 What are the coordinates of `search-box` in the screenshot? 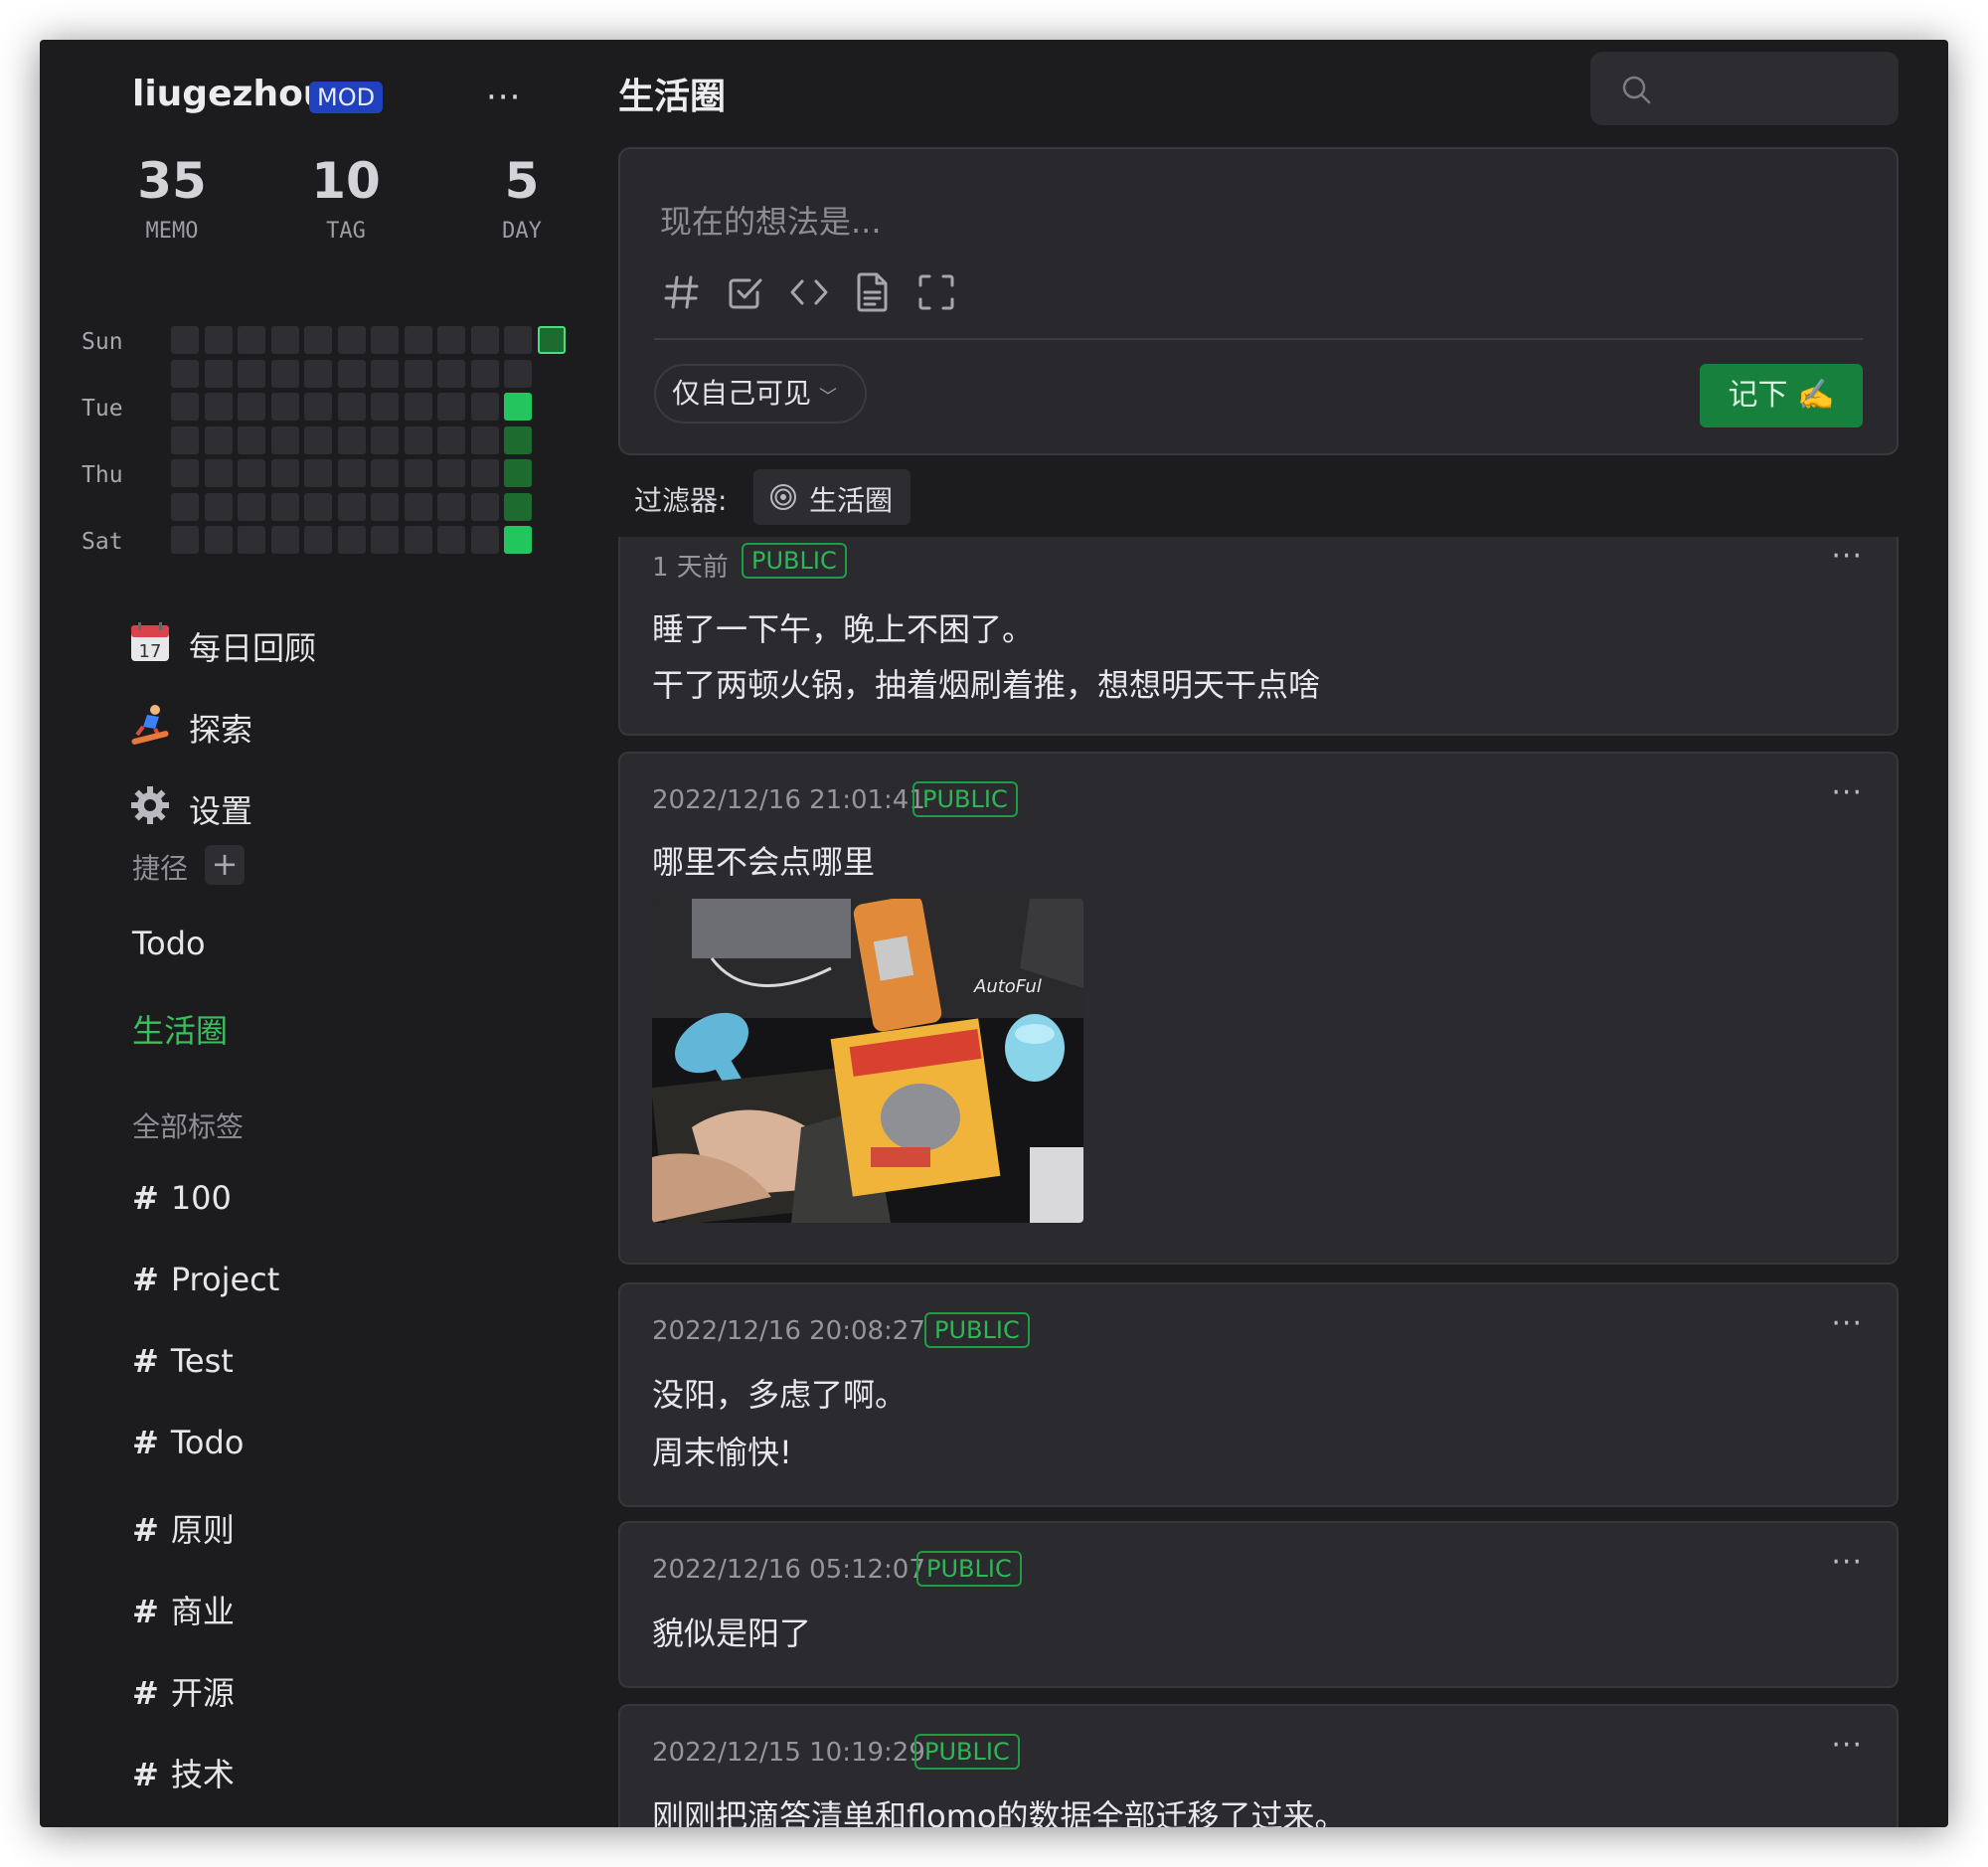 It's located at (1744, 88).